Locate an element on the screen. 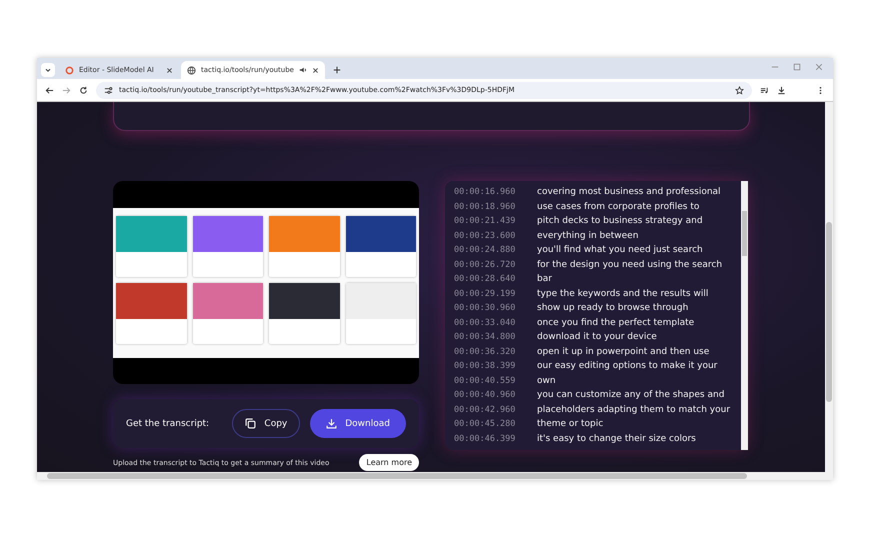 The image size is (870, 539). timestamp: 00:00:36.320 is located at coordinates (485, 351).